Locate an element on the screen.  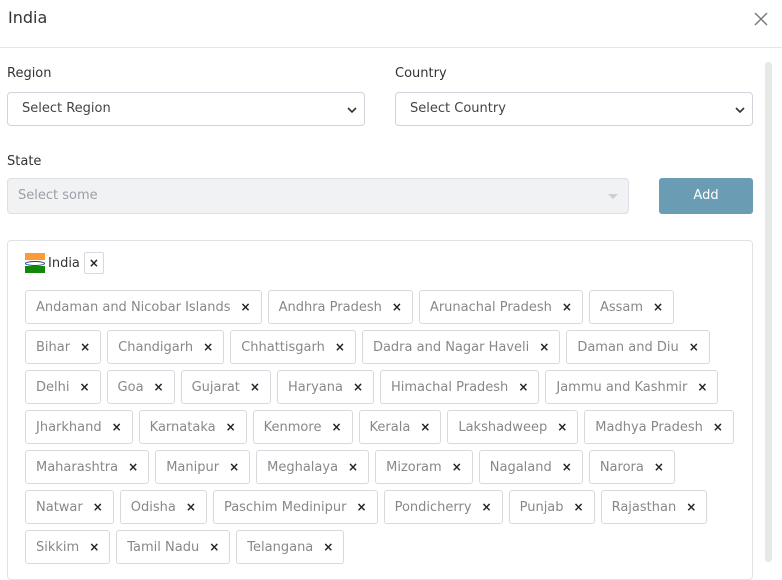
state-tag-label: Paschim Medinipur is located at coordinates (285, 507).